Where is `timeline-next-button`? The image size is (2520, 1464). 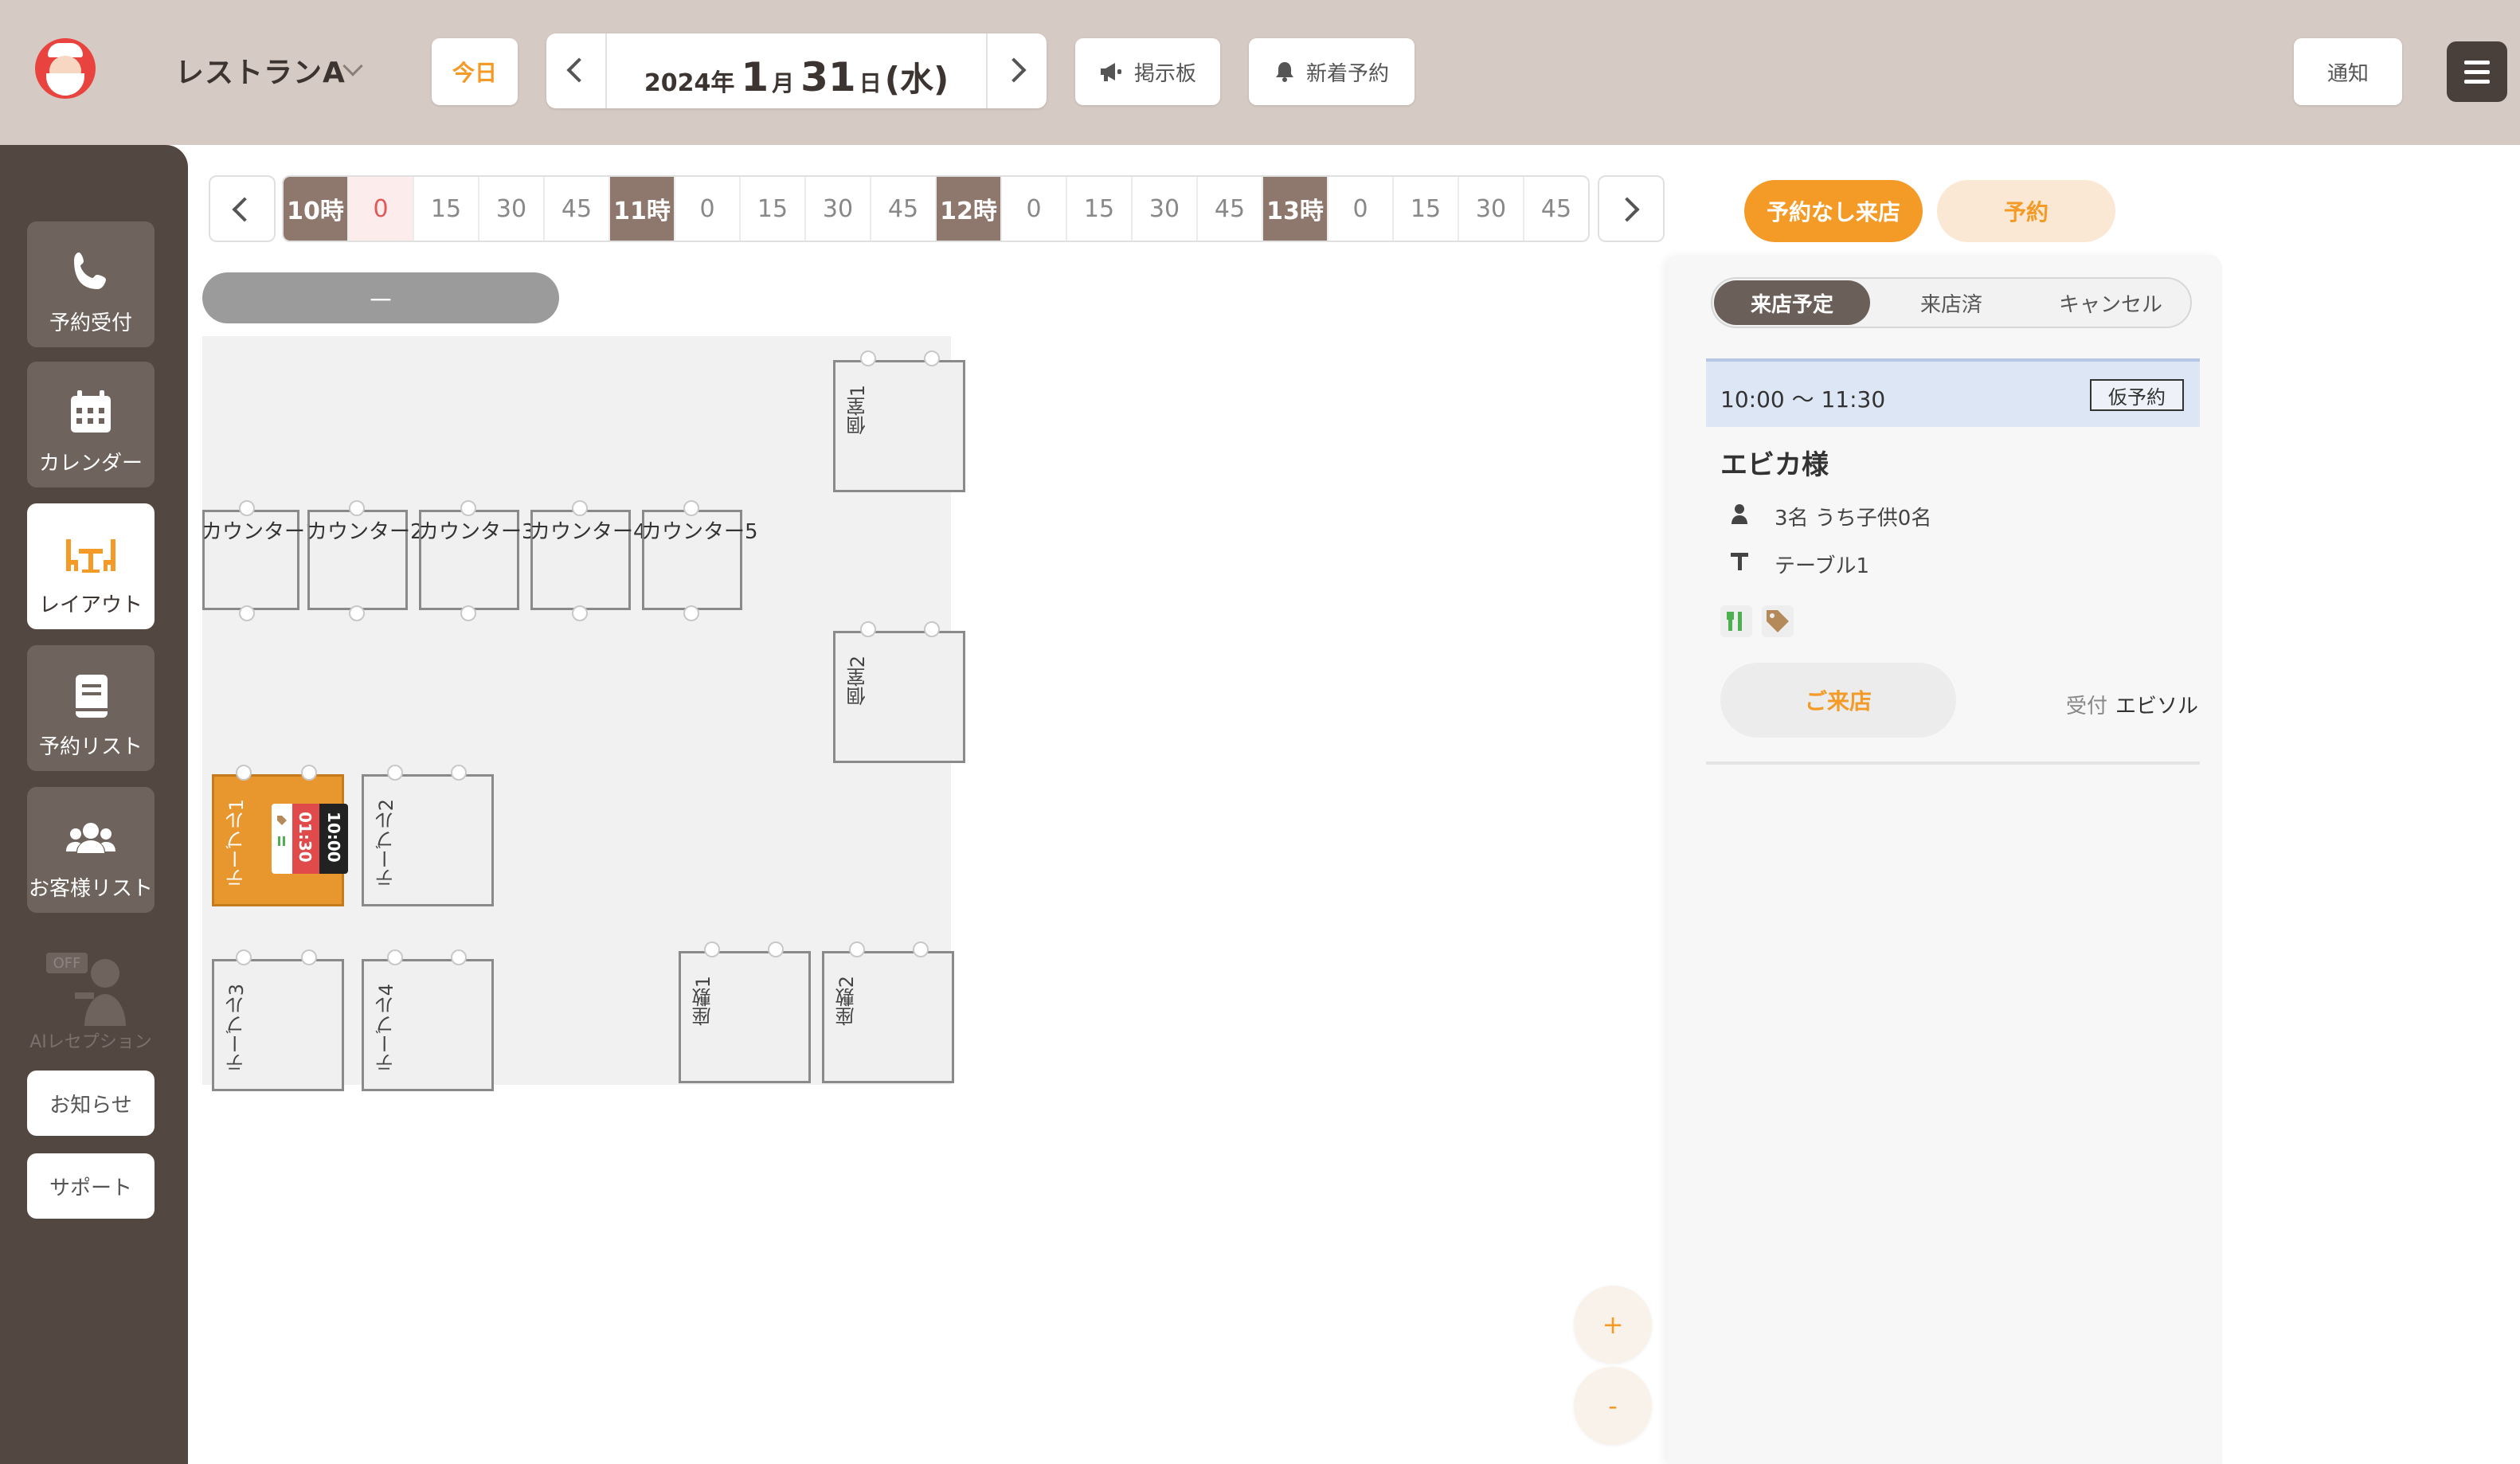 timeline-next-button is located at coordinates (1631, 208).